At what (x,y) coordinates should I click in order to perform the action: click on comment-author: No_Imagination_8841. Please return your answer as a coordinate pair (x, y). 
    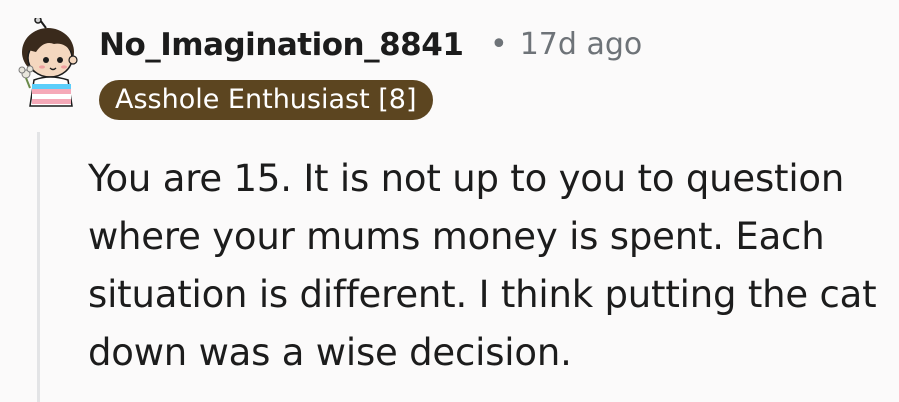
    Looking at the image, I should click on (281, 45).